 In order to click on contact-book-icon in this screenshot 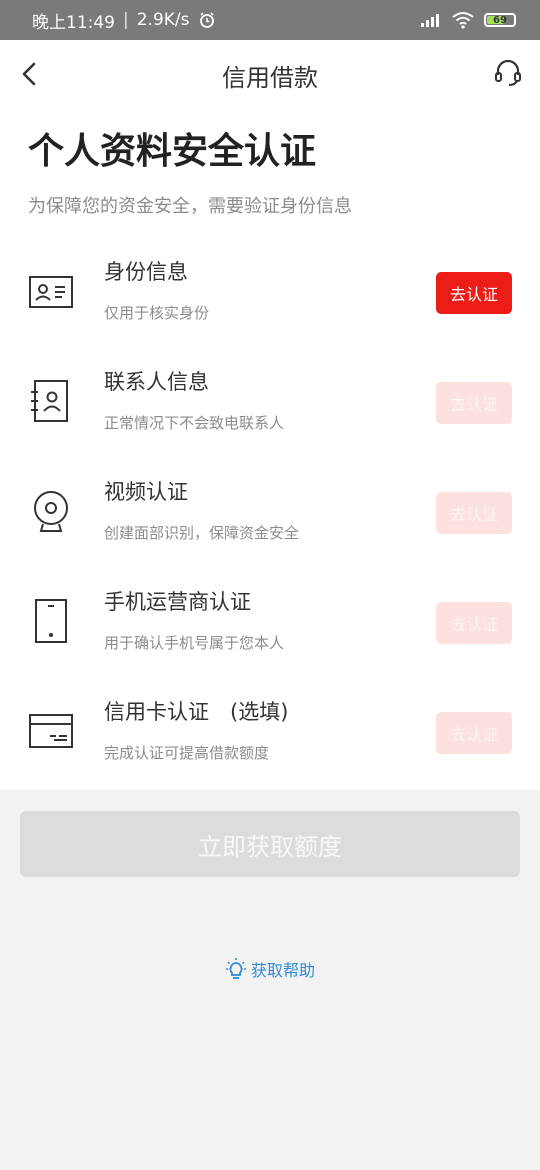, I will do `click(49, 401)`.